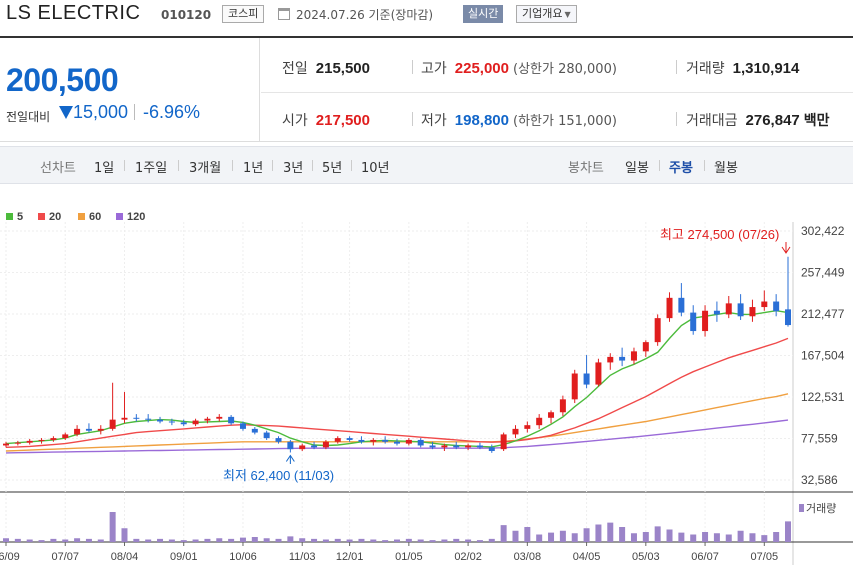 The height and width of the screenshot is (565, 853). What do you see at coordinates (681, 166) in the screenshot?
I see `candle-weekly: 주봉` at bounding box center [681, 166].